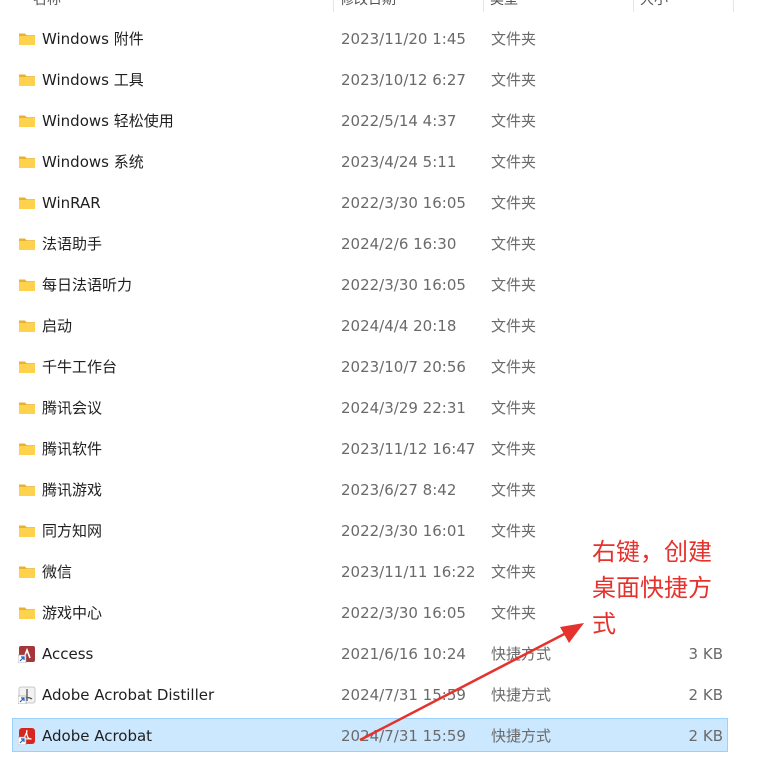  I want to click on column-header-type: 类型, so click(559, 6).